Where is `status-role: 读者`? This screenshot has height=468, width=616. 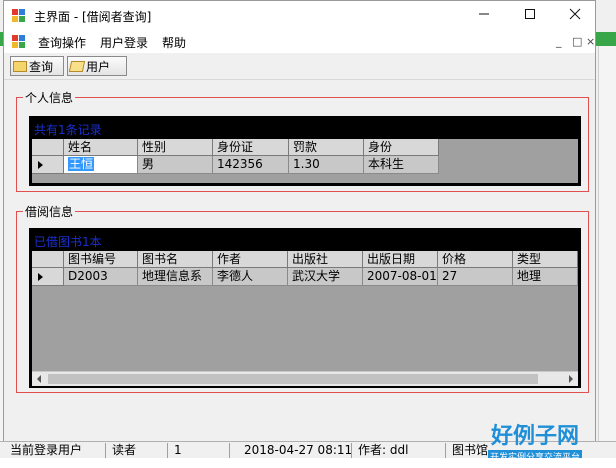 status-role: 读者 is located at coordinates (138, 450).